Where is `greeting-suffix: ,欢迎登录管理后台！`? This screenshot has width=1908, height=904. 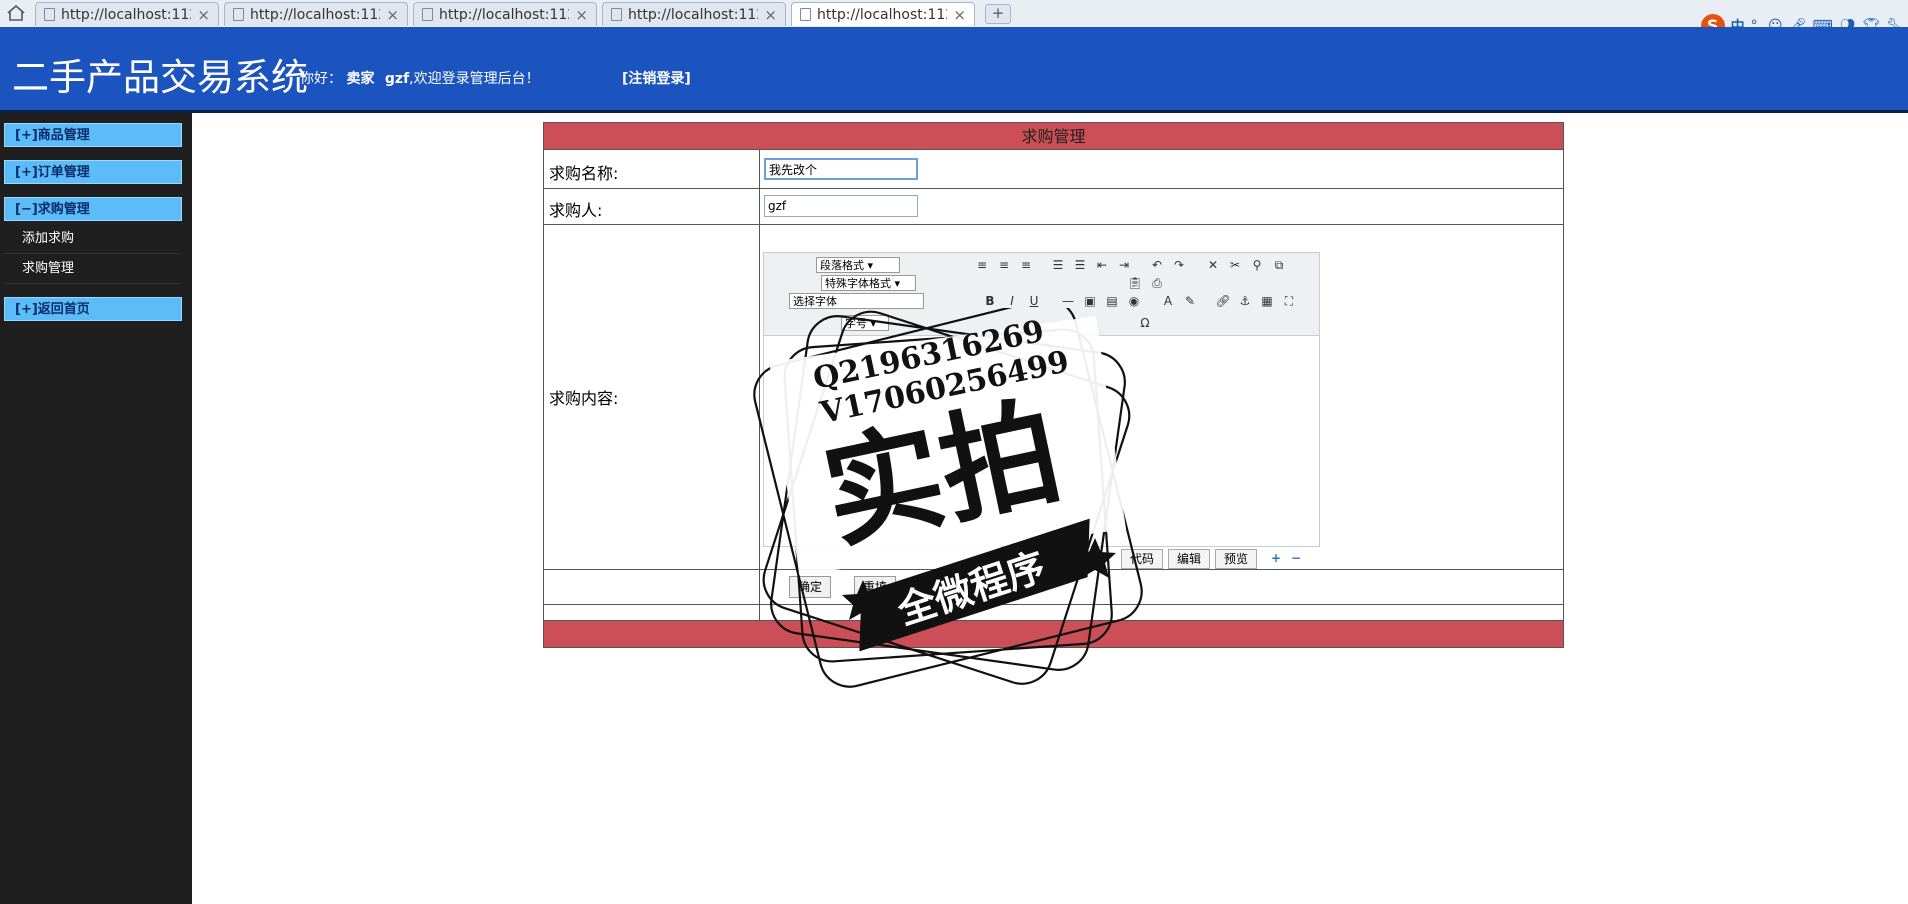
greeting-suffix: ,欢迎登录管理后台！ is located at coordinates (474, 79).